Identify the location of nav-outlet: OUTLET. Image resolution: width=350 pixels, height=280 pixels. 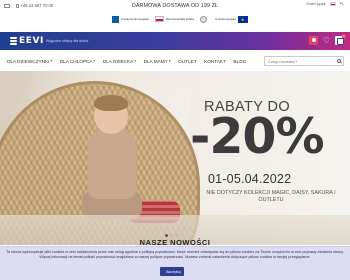
(187, 61).